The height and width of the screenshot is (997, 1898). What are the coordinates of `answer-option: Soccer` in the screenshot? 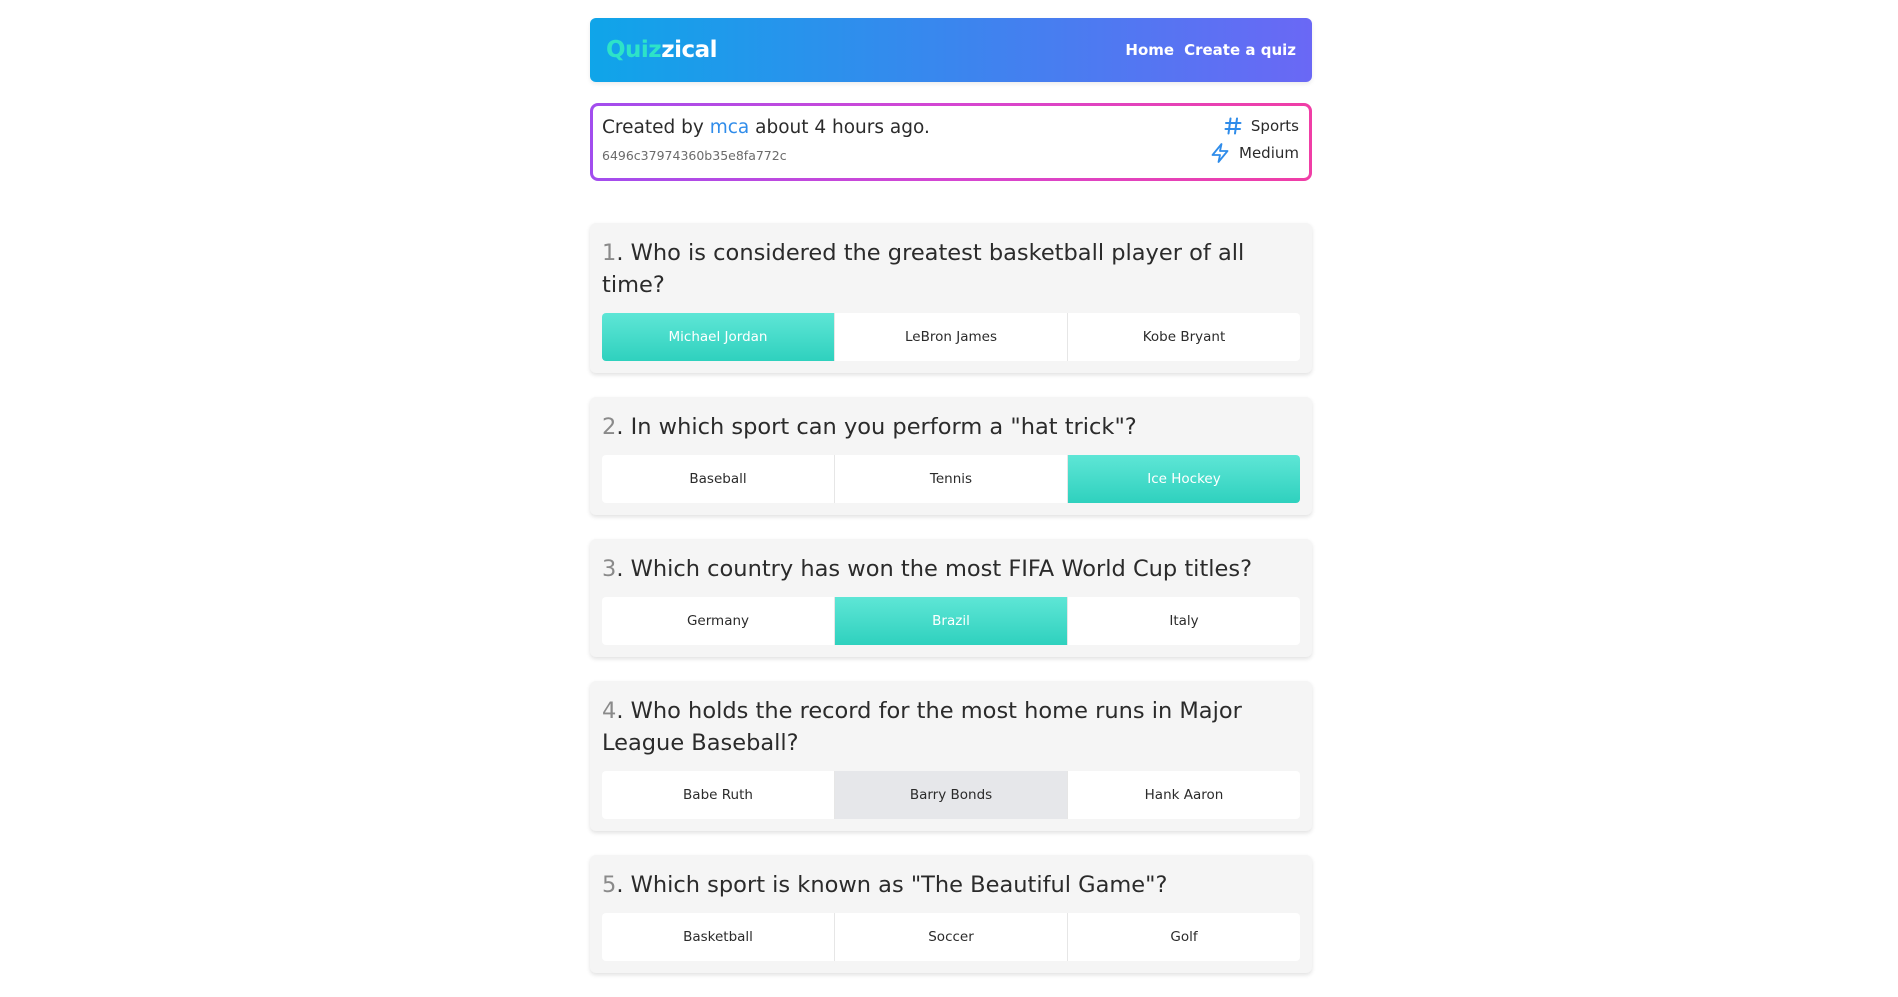 It's located at (951, 937).